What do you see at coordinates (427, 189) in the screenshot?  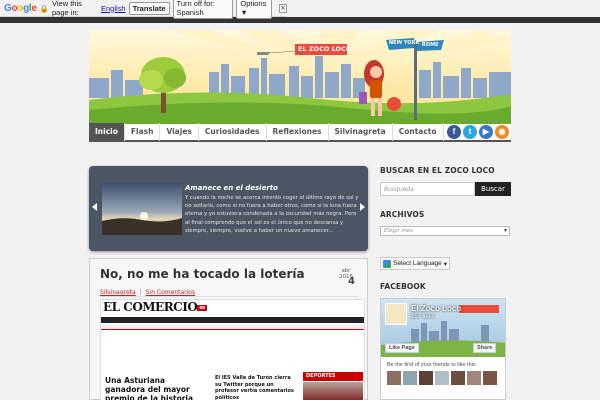 I see `search-input: Busqueda` at bounding box center [427, 189].